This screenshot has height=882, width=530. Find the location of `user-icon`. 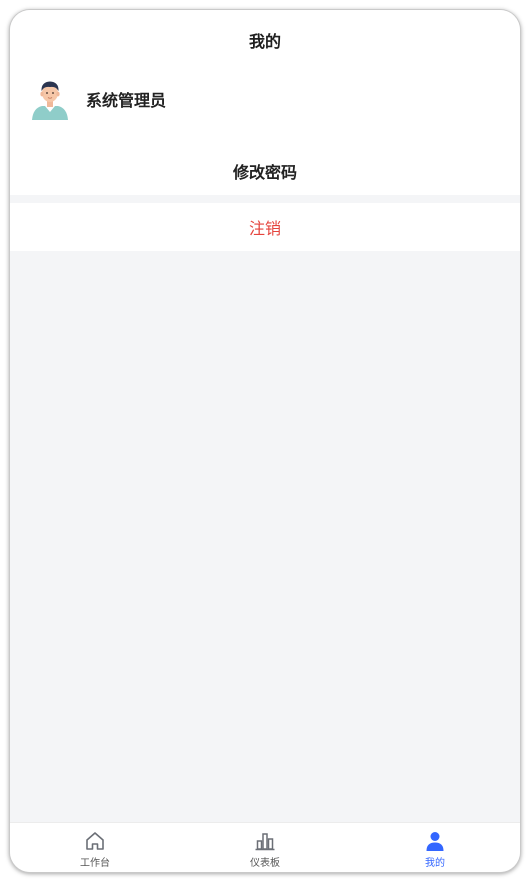

user-icon is located at coordinates (435, 841).